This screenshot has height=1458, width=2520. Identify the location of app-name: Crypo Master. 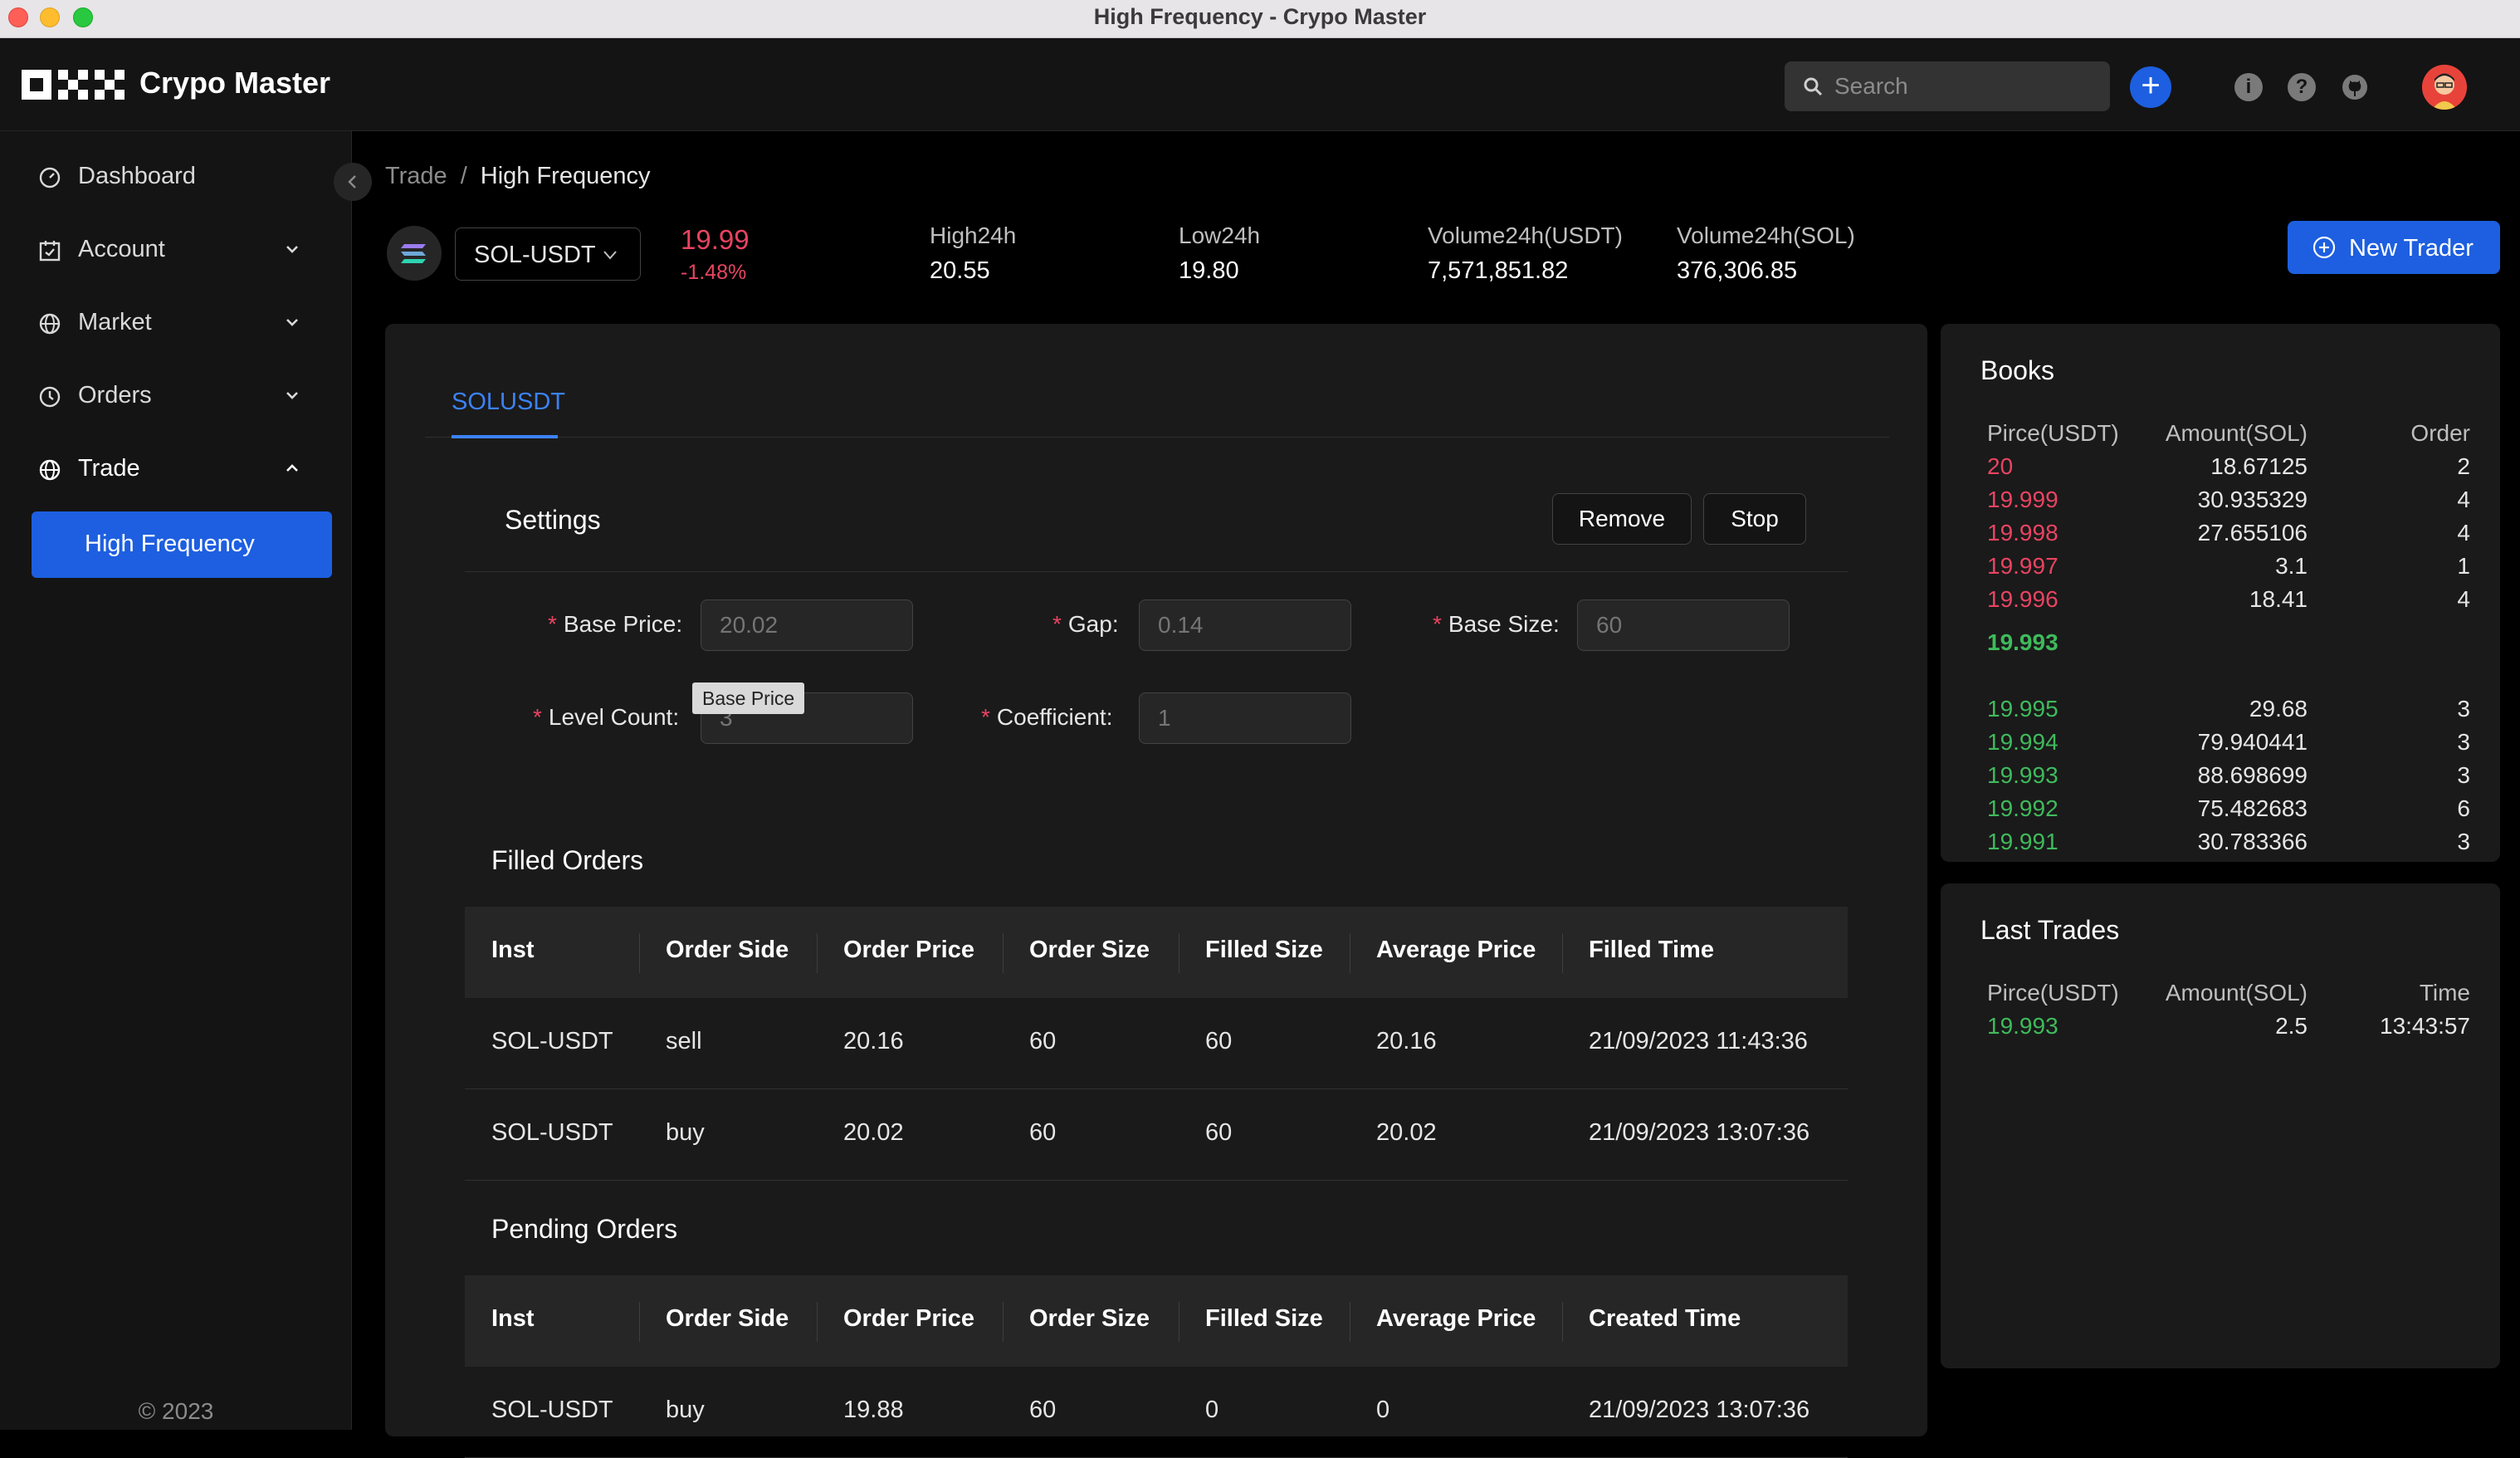
(235, 83).